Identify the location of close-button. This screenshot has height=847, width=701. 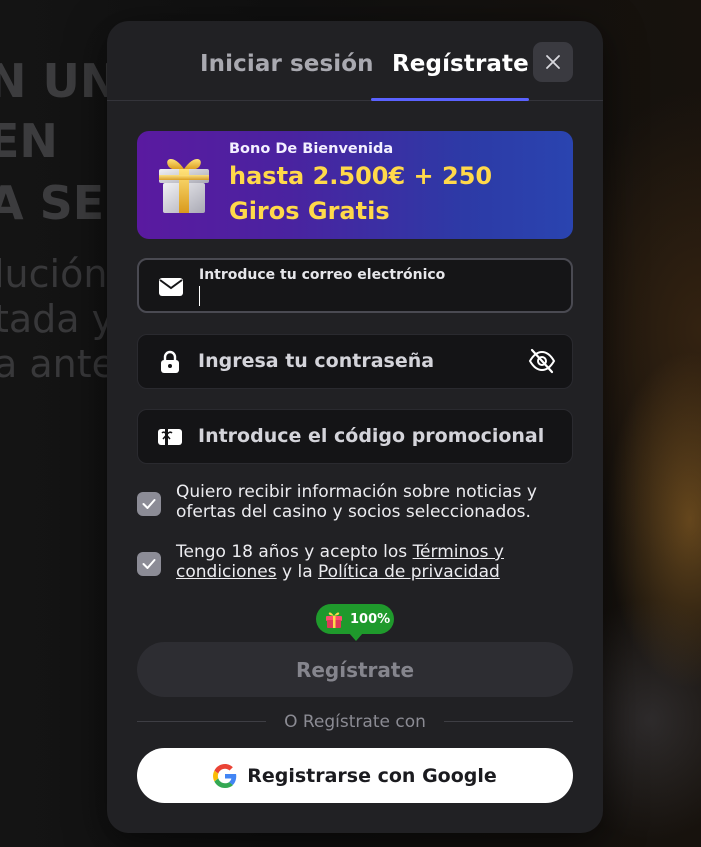
(553, 62).